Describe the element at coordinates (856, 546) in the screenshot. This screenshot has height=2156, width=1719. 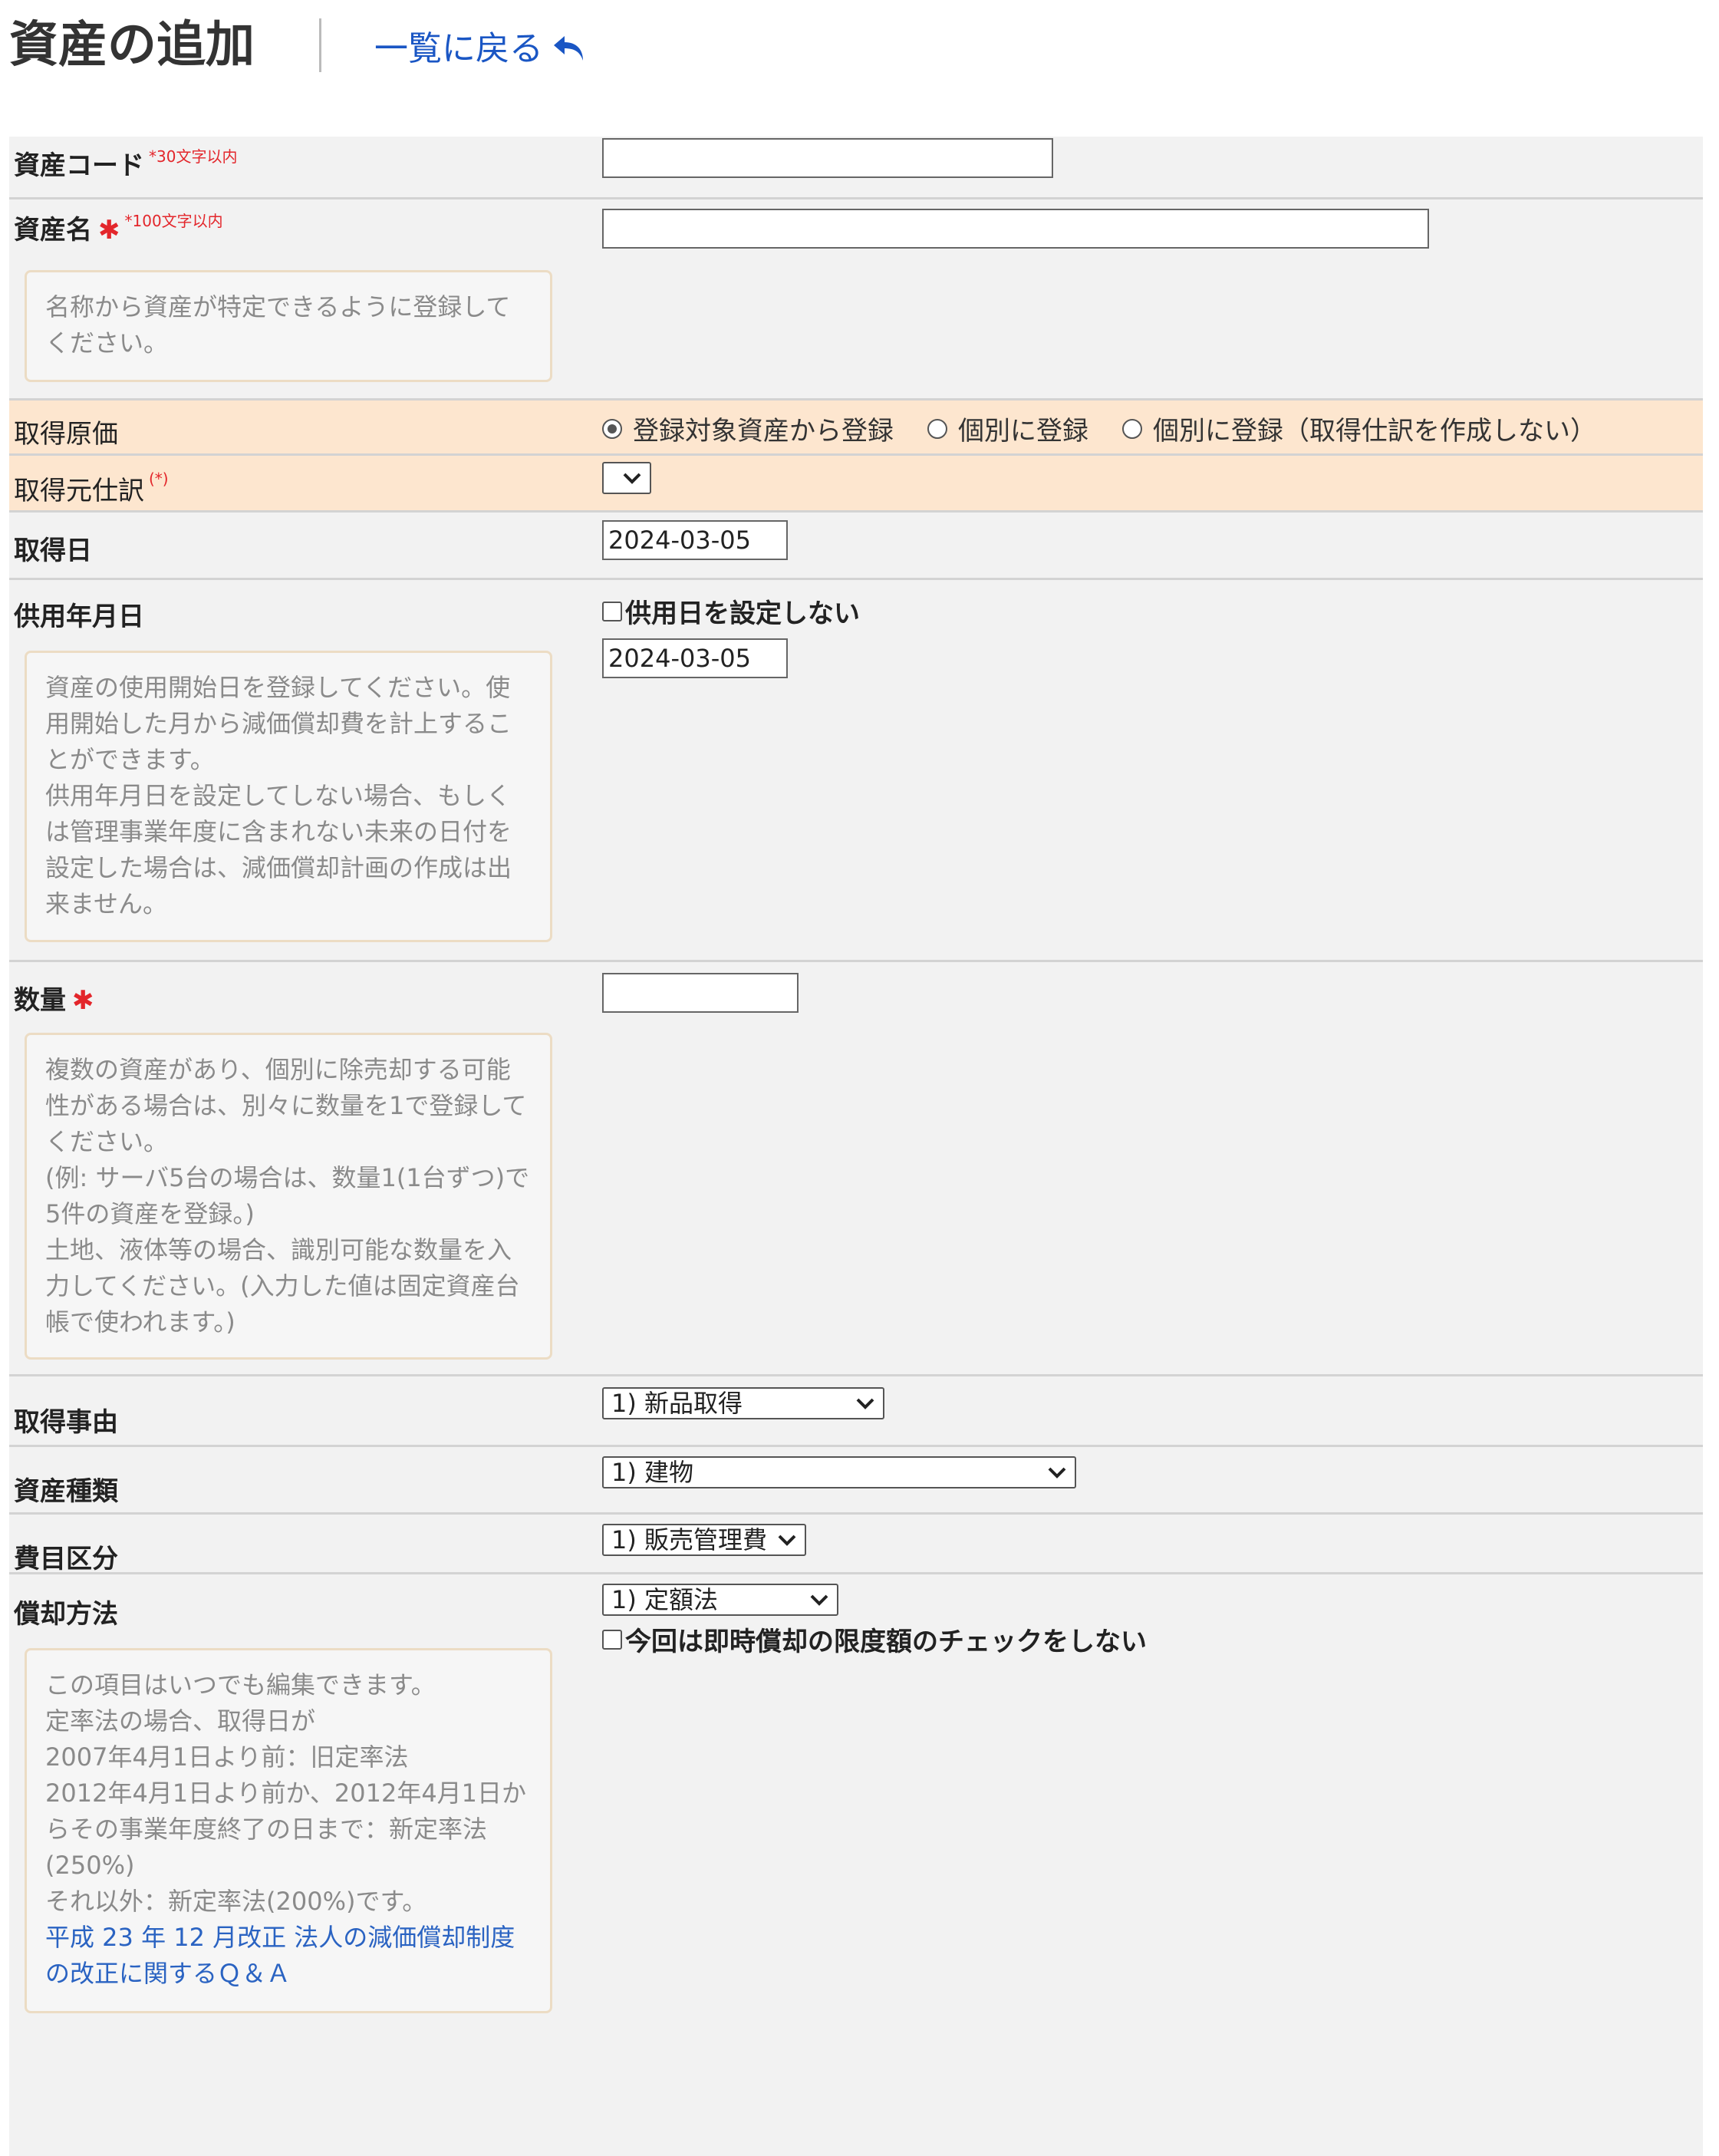
I see `row-acquisition-date: 取得日` at that location.